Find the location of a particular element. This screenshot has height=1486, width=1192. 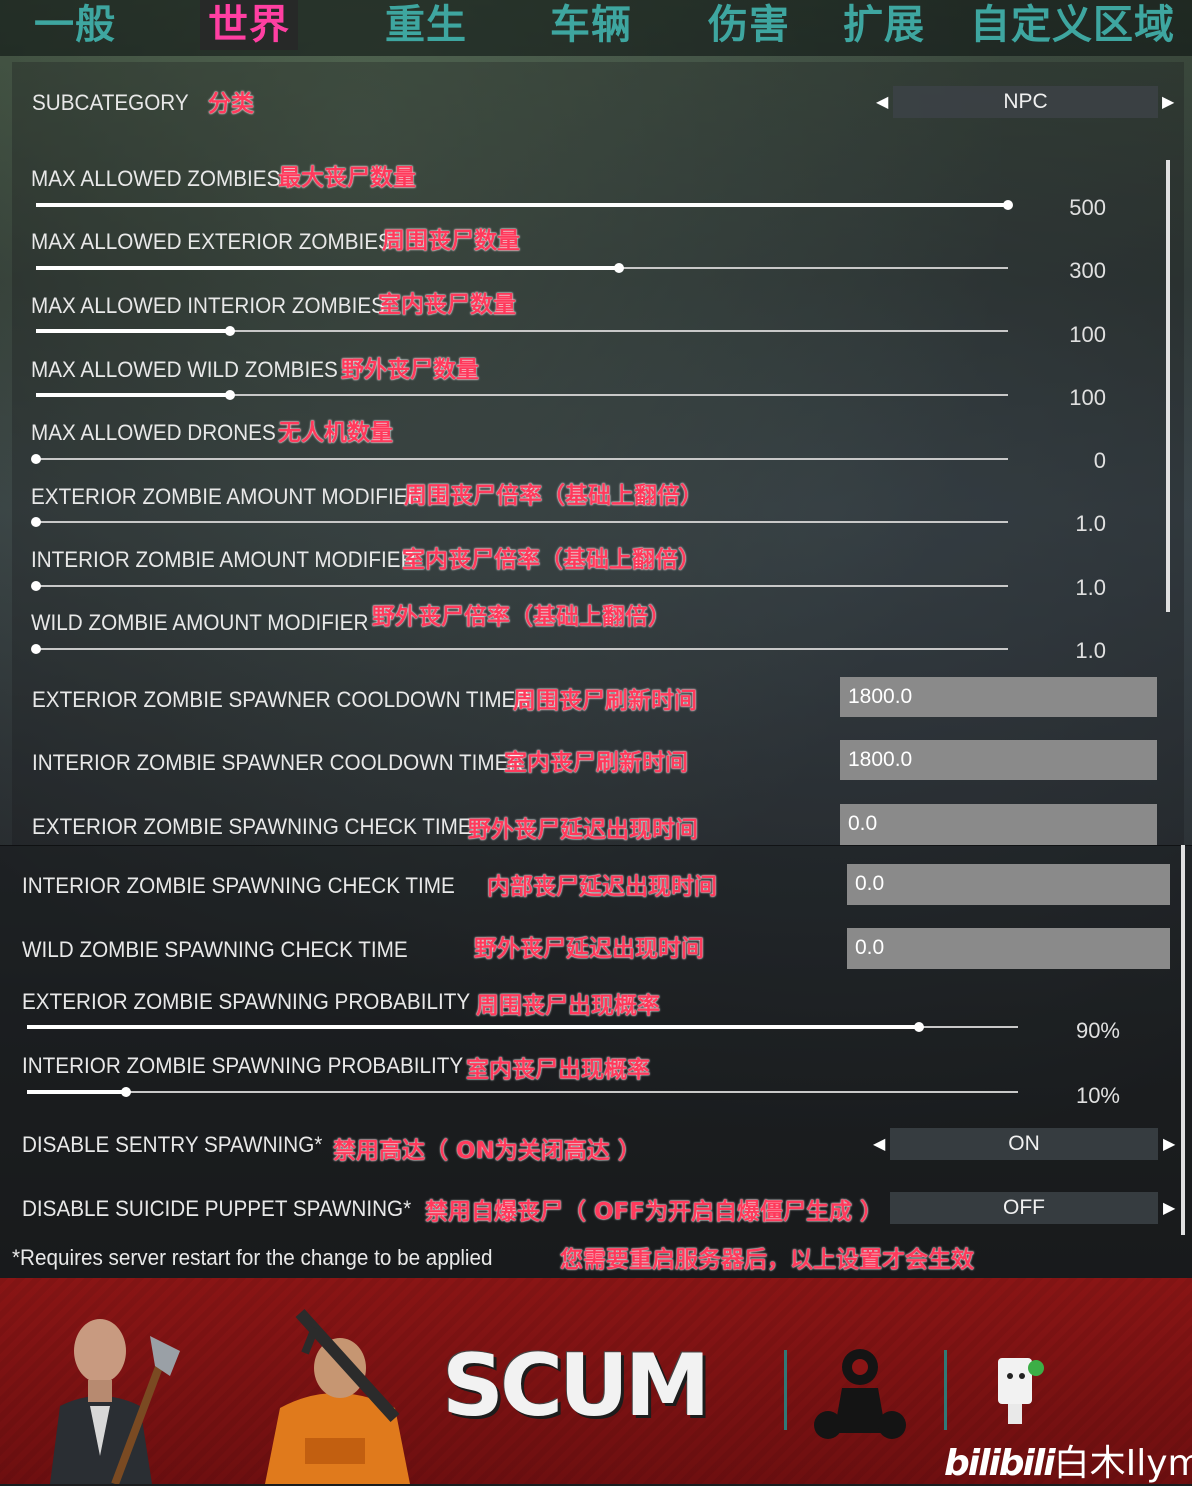

slider-label: MAX ALLOWED DRONES is located at coordinates (153, 432).